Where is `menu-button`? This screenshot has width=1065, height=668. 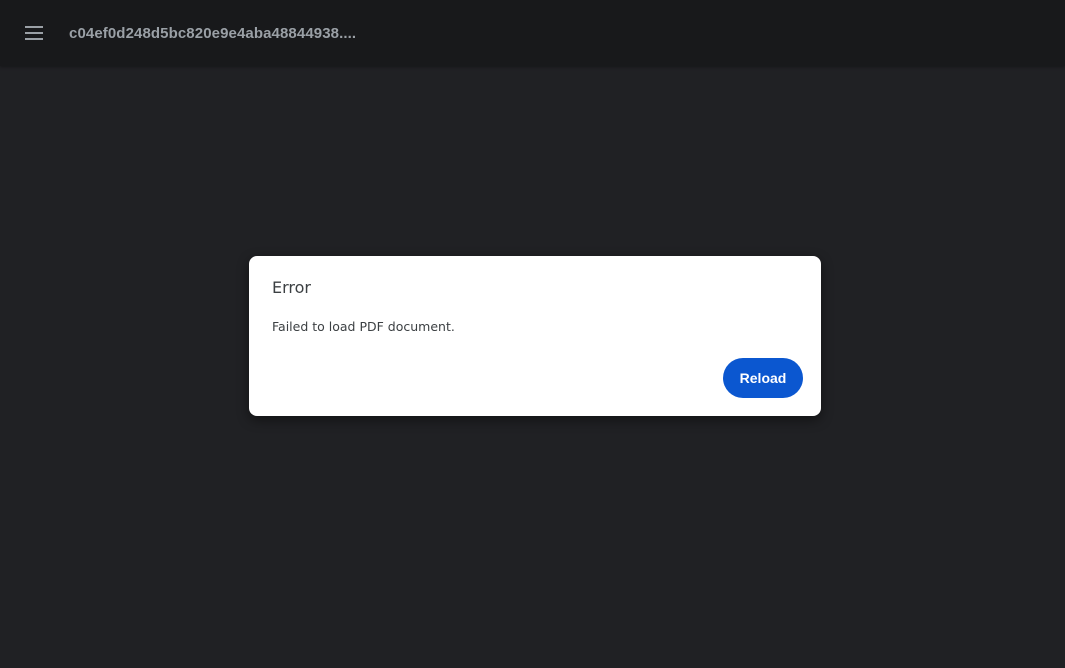
menu-button is located at coordinates (34, 33).